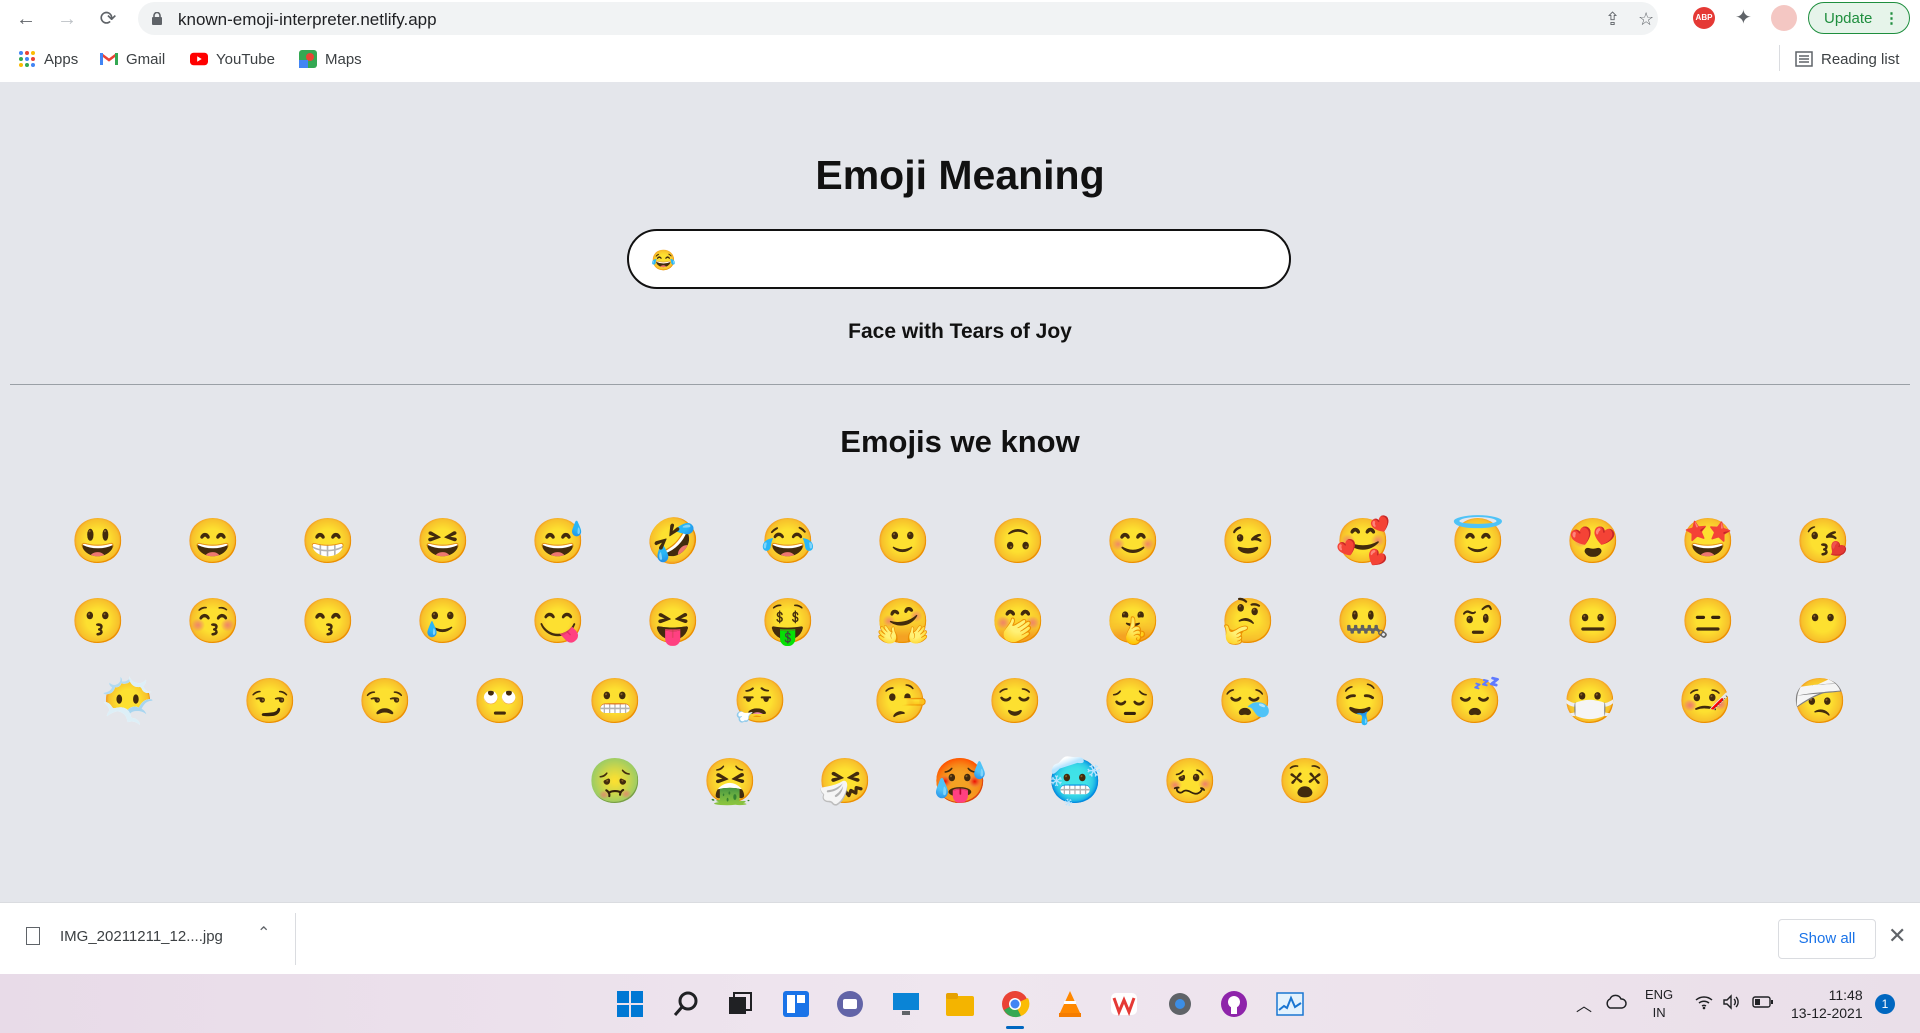 The width and height of the screenshot is (1920, 1033). I want to click on battery-icon, so click(1763, 1002).